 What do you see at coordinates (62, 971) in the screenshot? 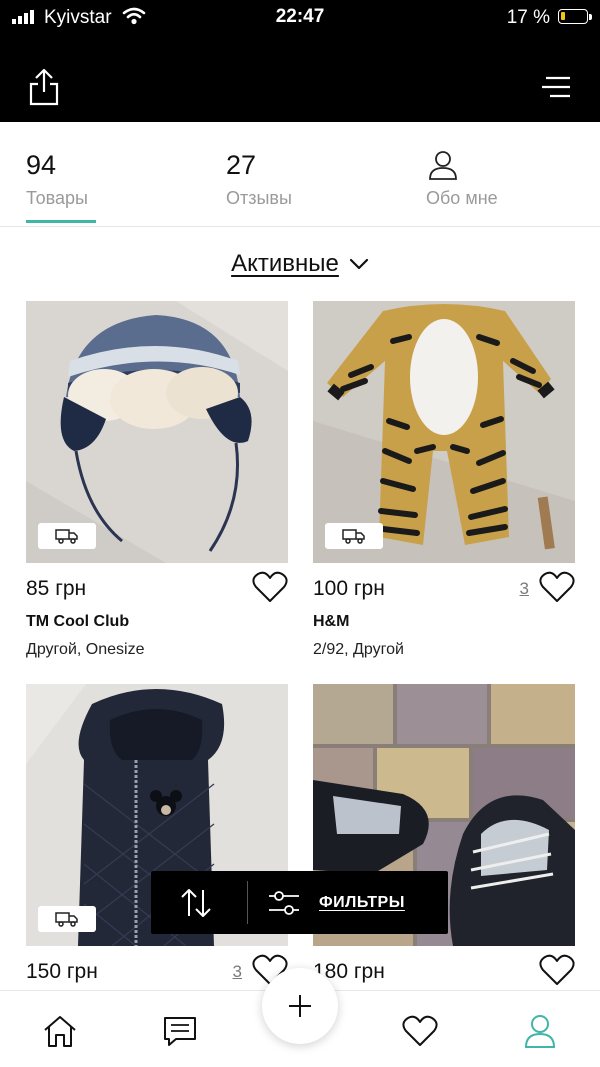
I see `product-price: 150 грн` at bounding box center [62, 971].